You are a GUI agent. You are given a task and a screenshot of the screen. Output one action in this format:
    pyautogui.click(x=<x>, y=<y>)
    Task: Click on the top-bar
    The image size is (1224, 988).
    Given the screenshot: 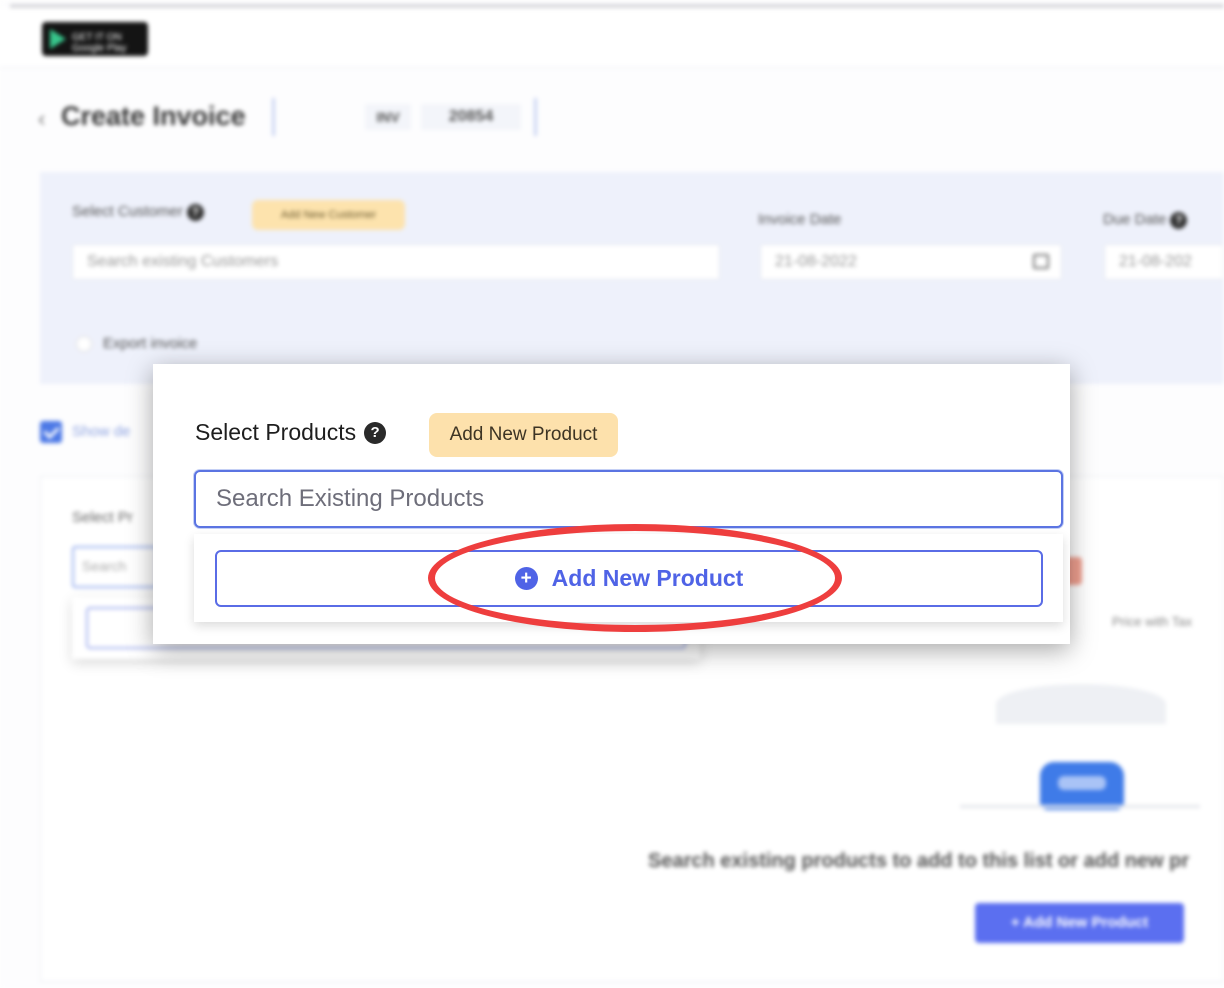 What is the action you would take?
    pyautogui.click(x=612, y=38)
    